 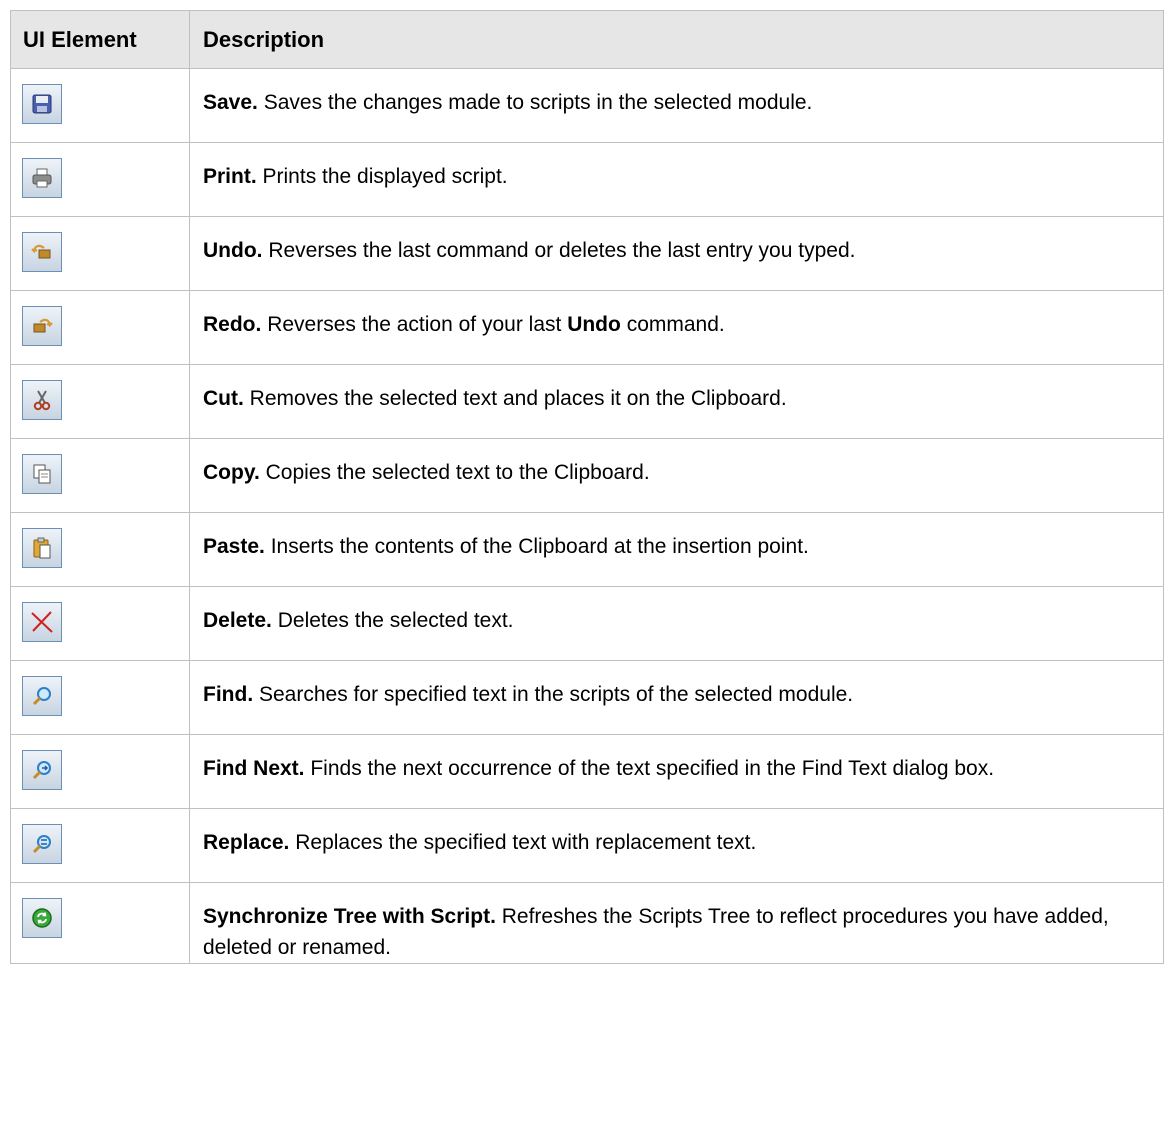 What do you see at coordinates (42, 770) in the screenshot?
I see `find-next-icon` at bounding box center [42, 770].